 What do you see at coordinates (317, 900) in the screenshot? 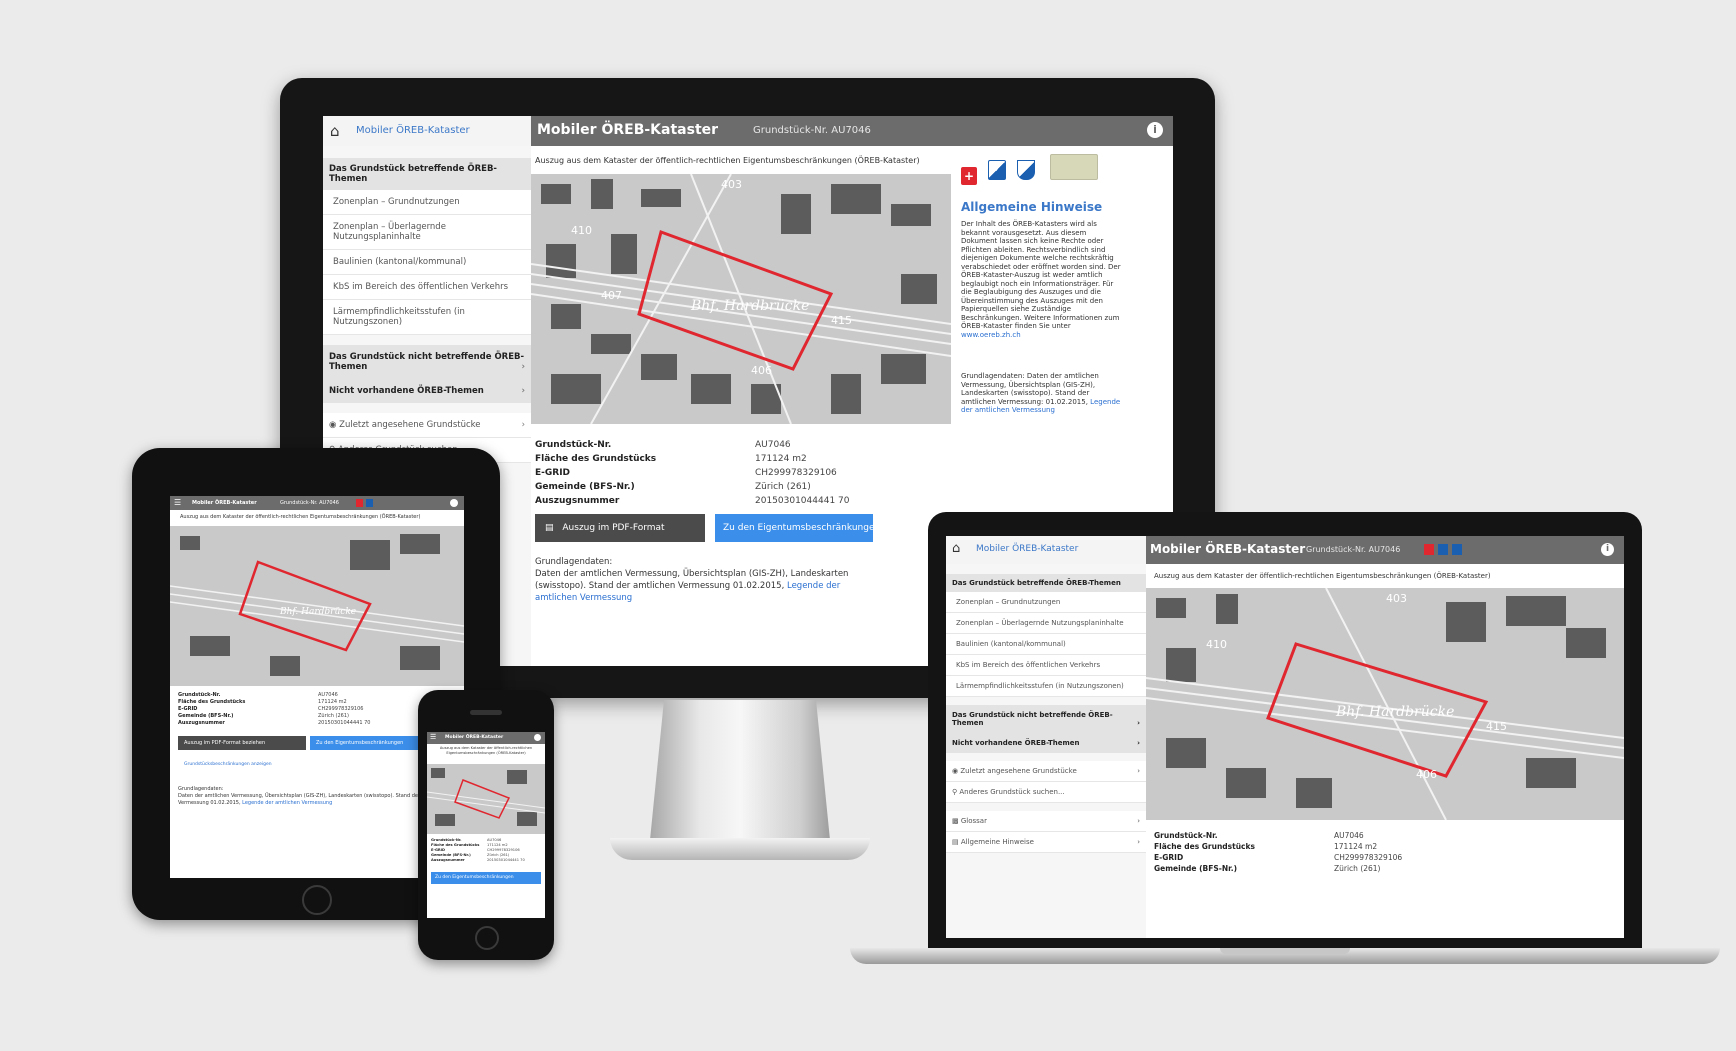
I see `tablet-home-button` at bounding box center [317, 900].